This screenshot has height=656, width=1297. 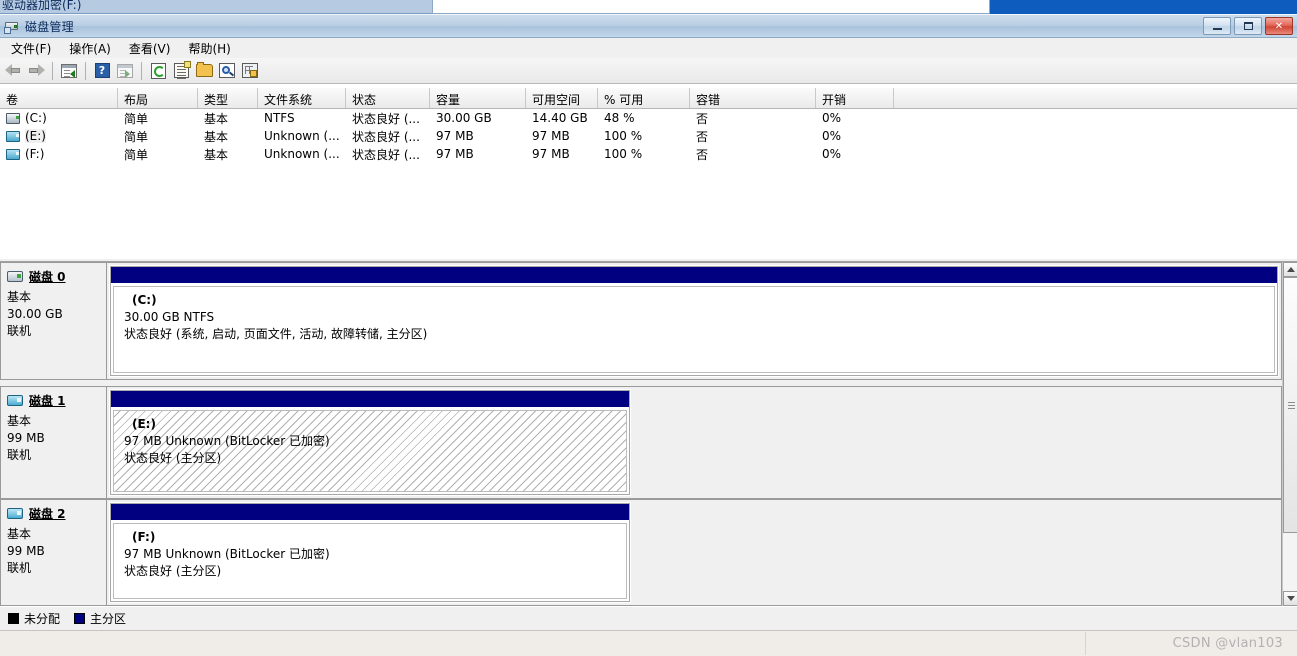 I want to click on menu-action: 操作(A), so click(x=90, y=48).